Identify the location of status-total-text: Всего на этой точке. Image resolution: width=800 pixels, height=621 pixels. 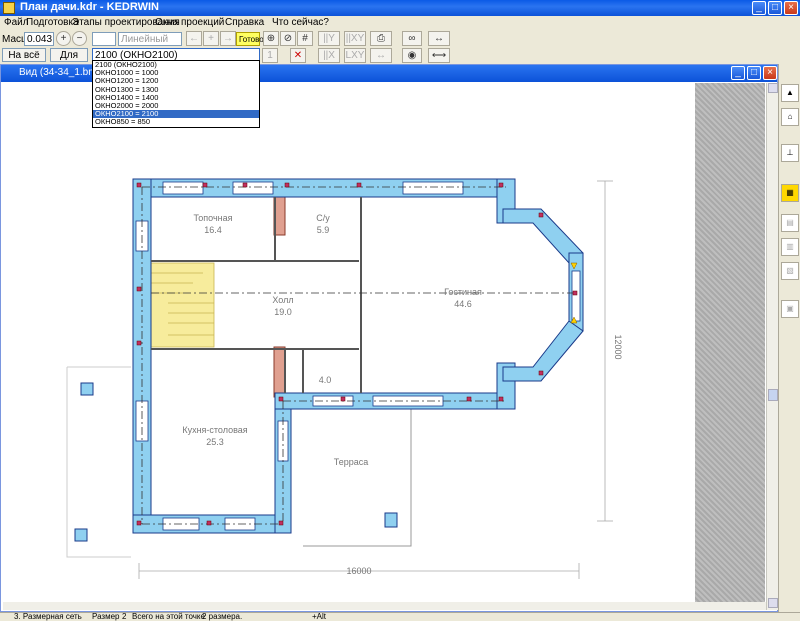
(168, 616).